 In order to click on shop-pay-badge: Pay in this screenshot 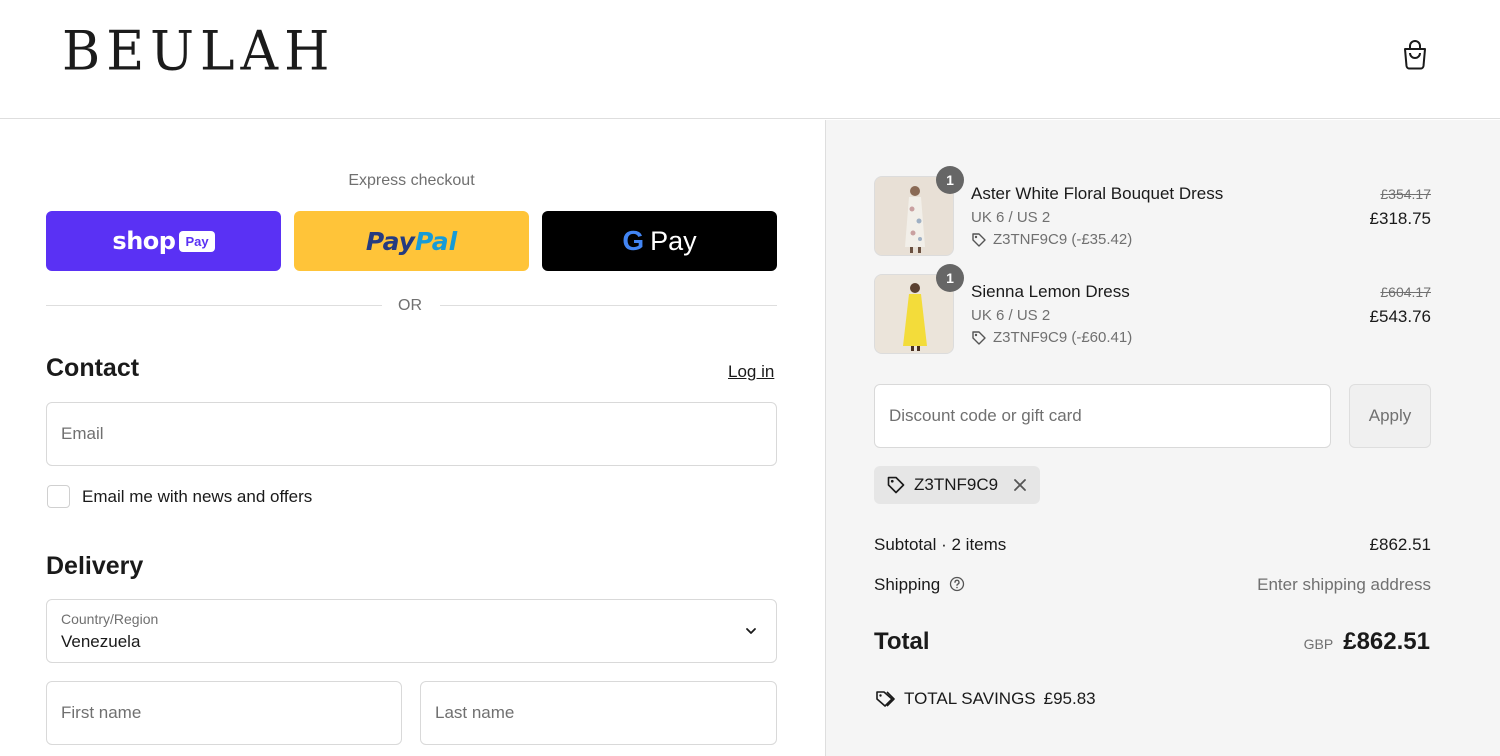, I will do `click(197, 241)`.